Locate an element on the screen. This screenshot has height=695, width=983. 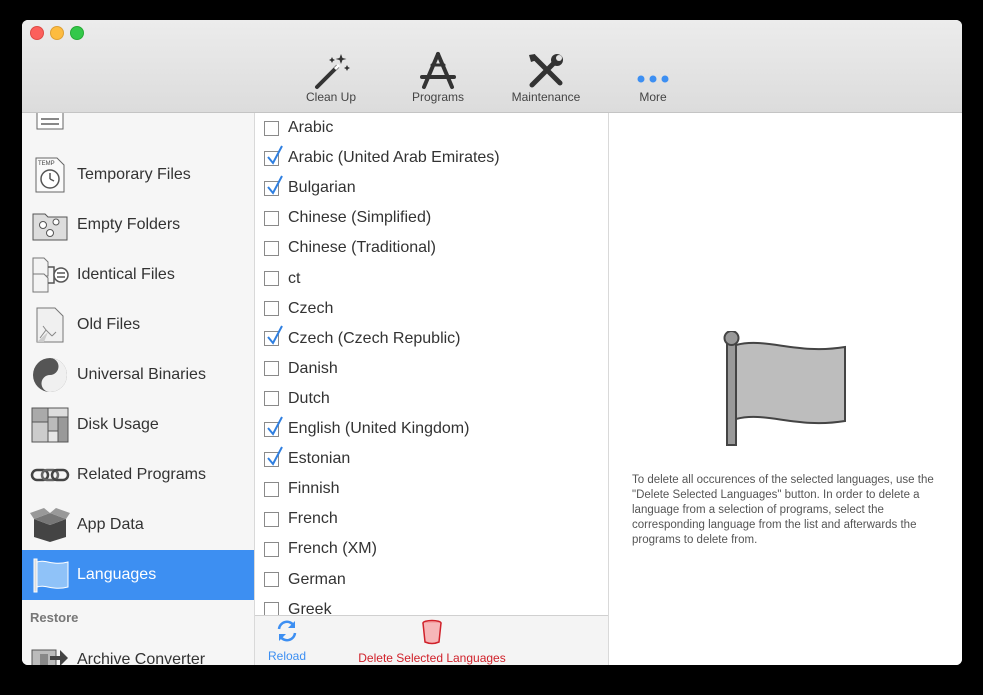
toolbar-more-button: More is located at coordinates (653, 77).